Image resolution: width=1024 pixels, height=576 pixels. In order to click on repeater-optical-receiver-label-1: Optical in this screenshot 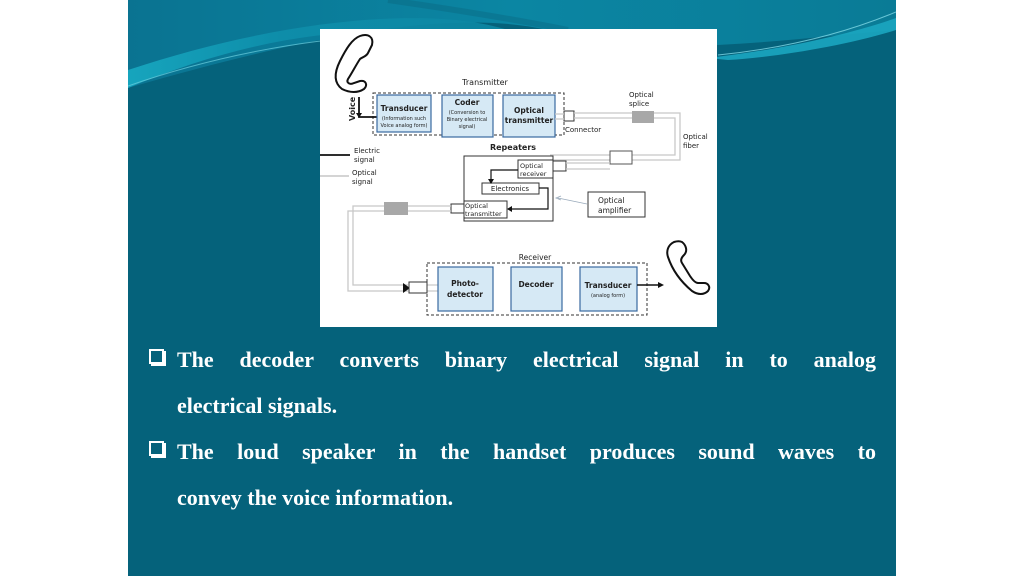, I will do `click(531, 166)`.